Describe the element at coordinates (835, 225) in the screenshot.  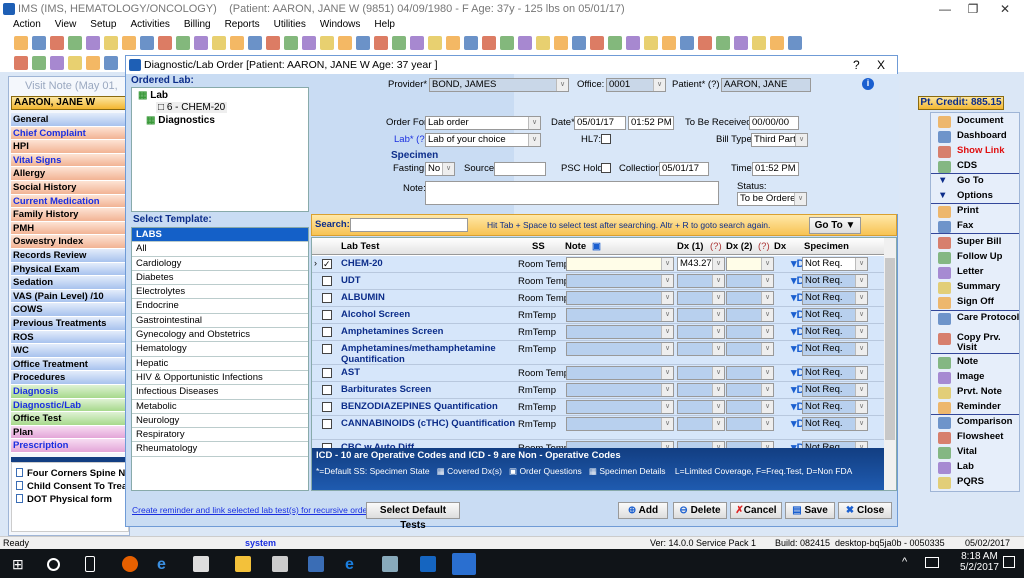
I see `go-to-button: Go To ▼` at that location.